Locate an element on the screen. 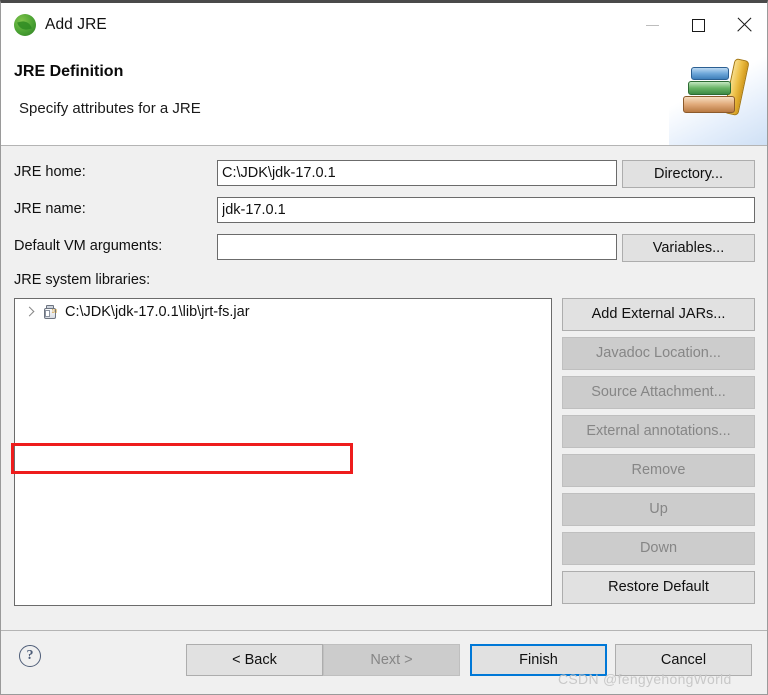 Image resolution: width=768 pixels, height=695 pixels. minimize-button is located at coordinates (652, 25).